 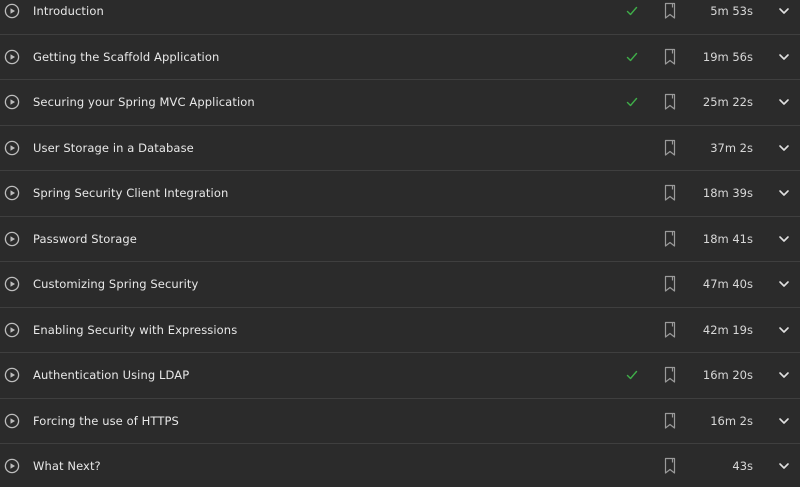 What do you see at coordinates (400, 376) in the screenshot?
I see `module-row-9: Authentication Using LDAP 16m 20s` at bounding box center [400, 376].